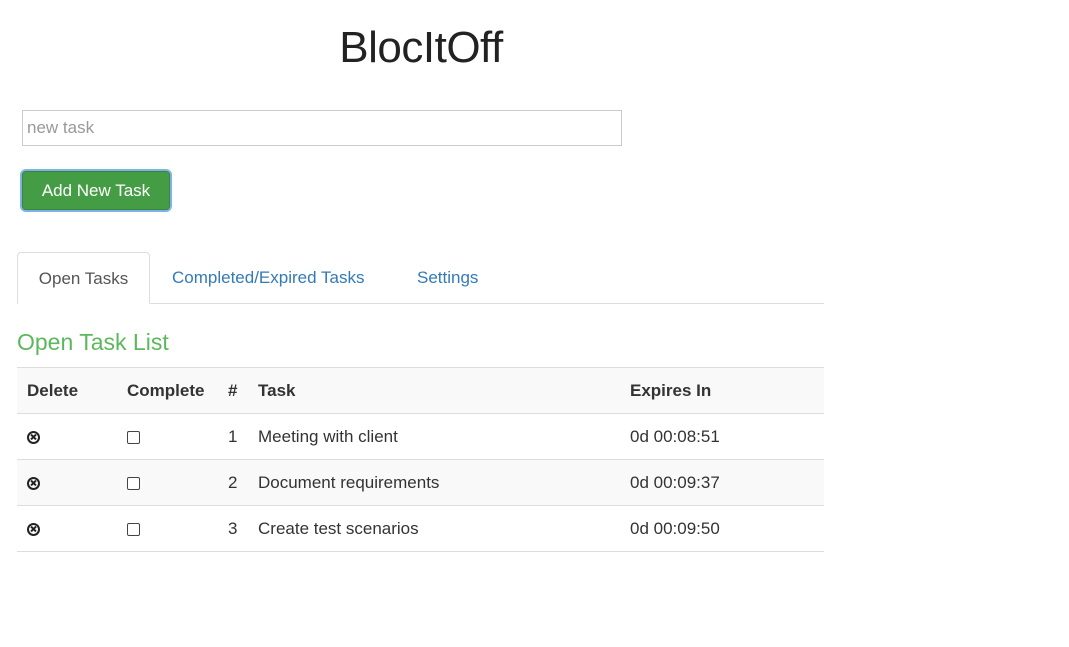 This screenshot has height=647, width=1069. Describe the element at coordinates (722, 436) in the screenshot. I see `task-expires-in: 0d 00:08:51` at that location.